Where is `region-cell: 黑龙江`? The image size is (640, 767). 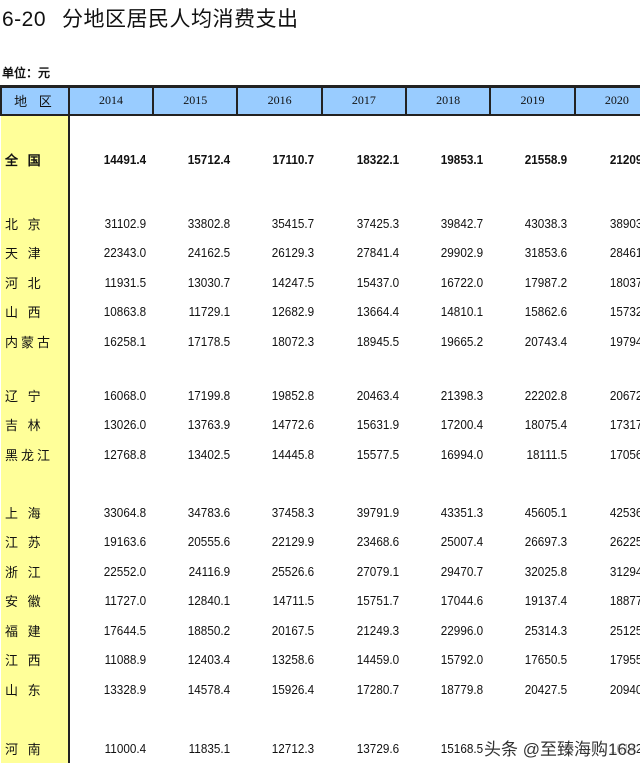
region-cell: 黑龙江 is located at coordinates (35, 454).